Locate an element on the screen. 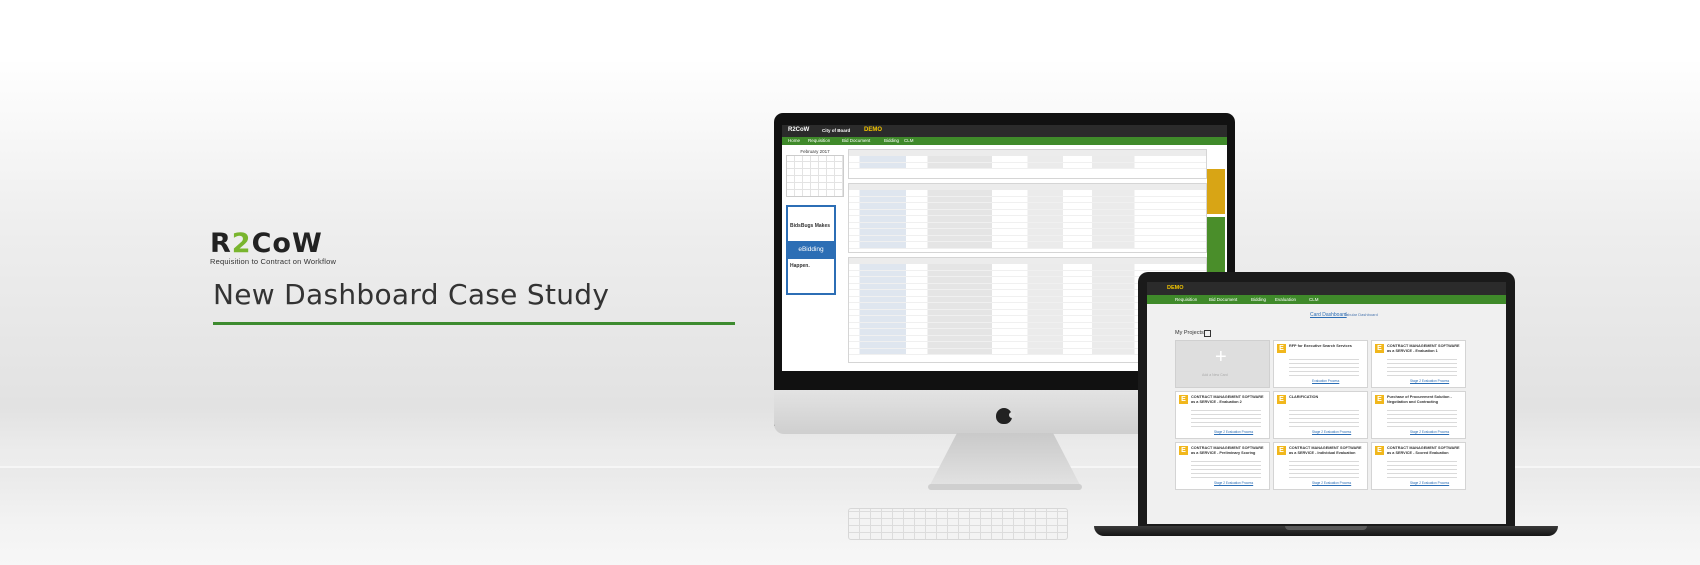 This screenshot has height=565, width=1700. desktop-app-org: City of Board is located at coordinates (836, 130).